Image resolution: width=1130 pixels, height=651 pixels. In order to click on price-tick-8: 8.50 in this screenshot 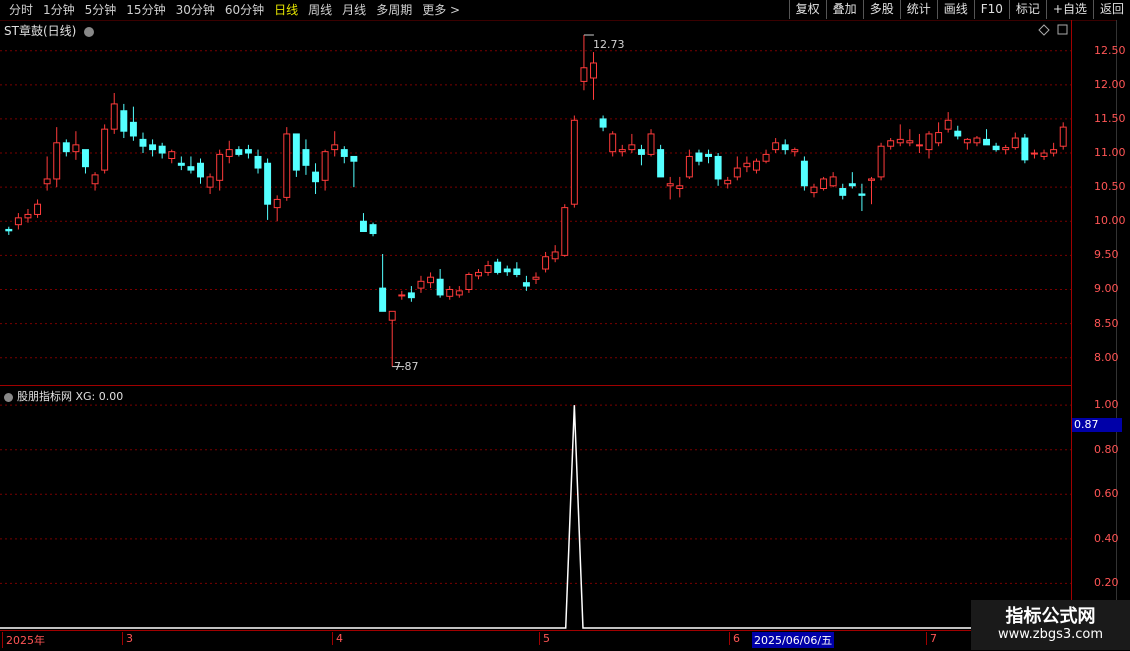, I will do `click(1106, 323)`.